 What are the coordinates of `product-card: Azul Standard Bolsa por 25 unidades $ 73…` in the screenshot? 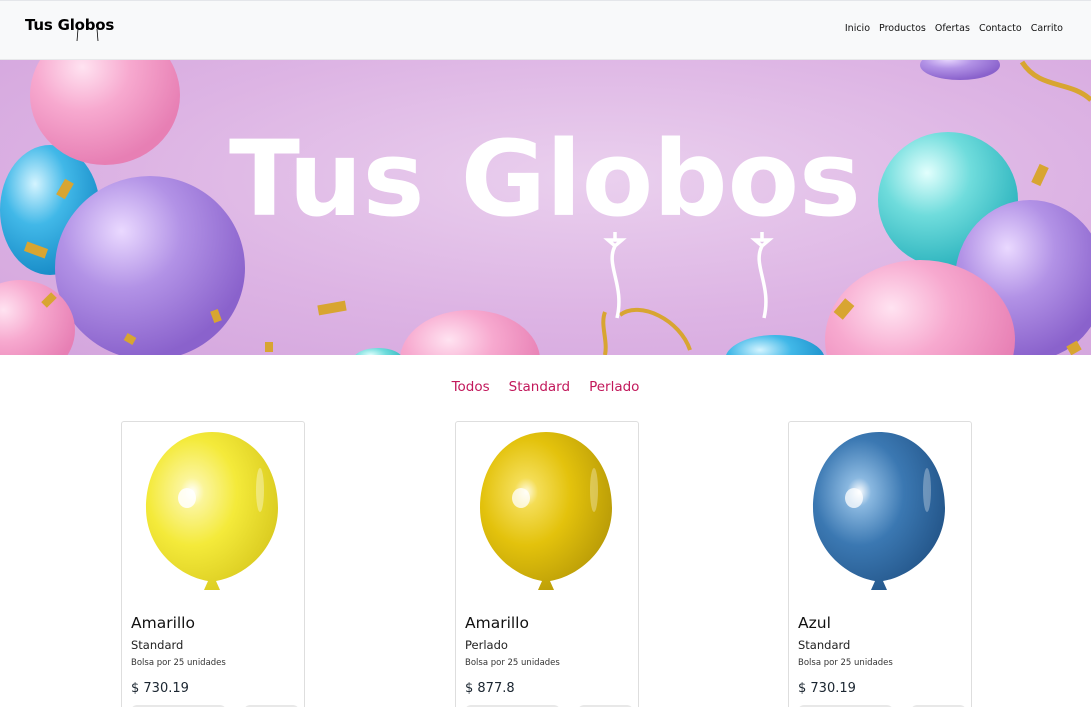 It's located at (880, 564).